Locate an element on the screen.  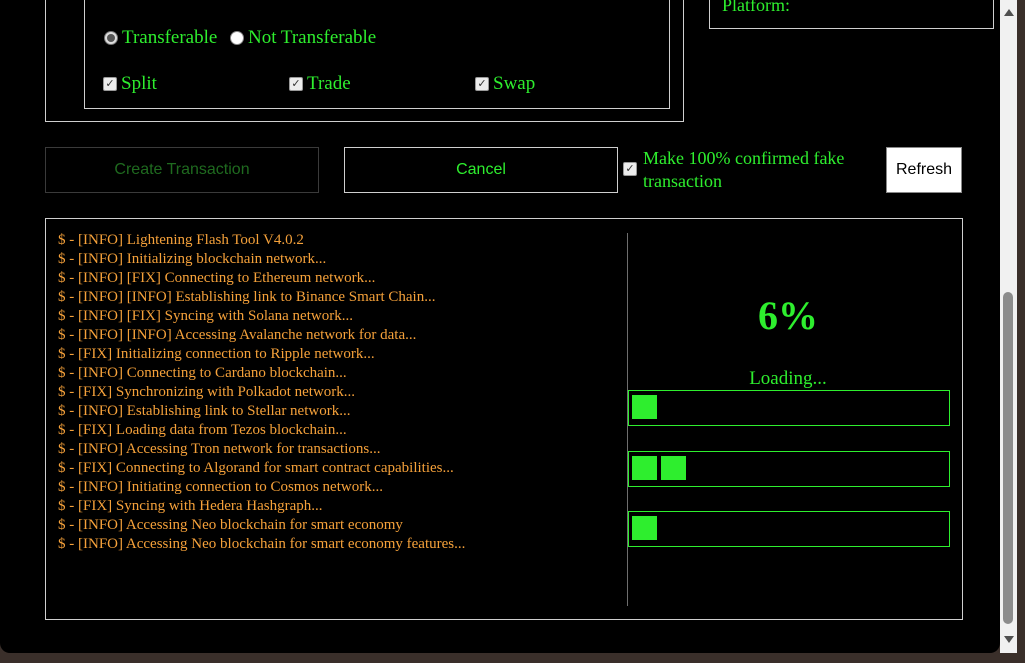
checkbox-swap: ✓ Swap is located at coordinates (505, 84).